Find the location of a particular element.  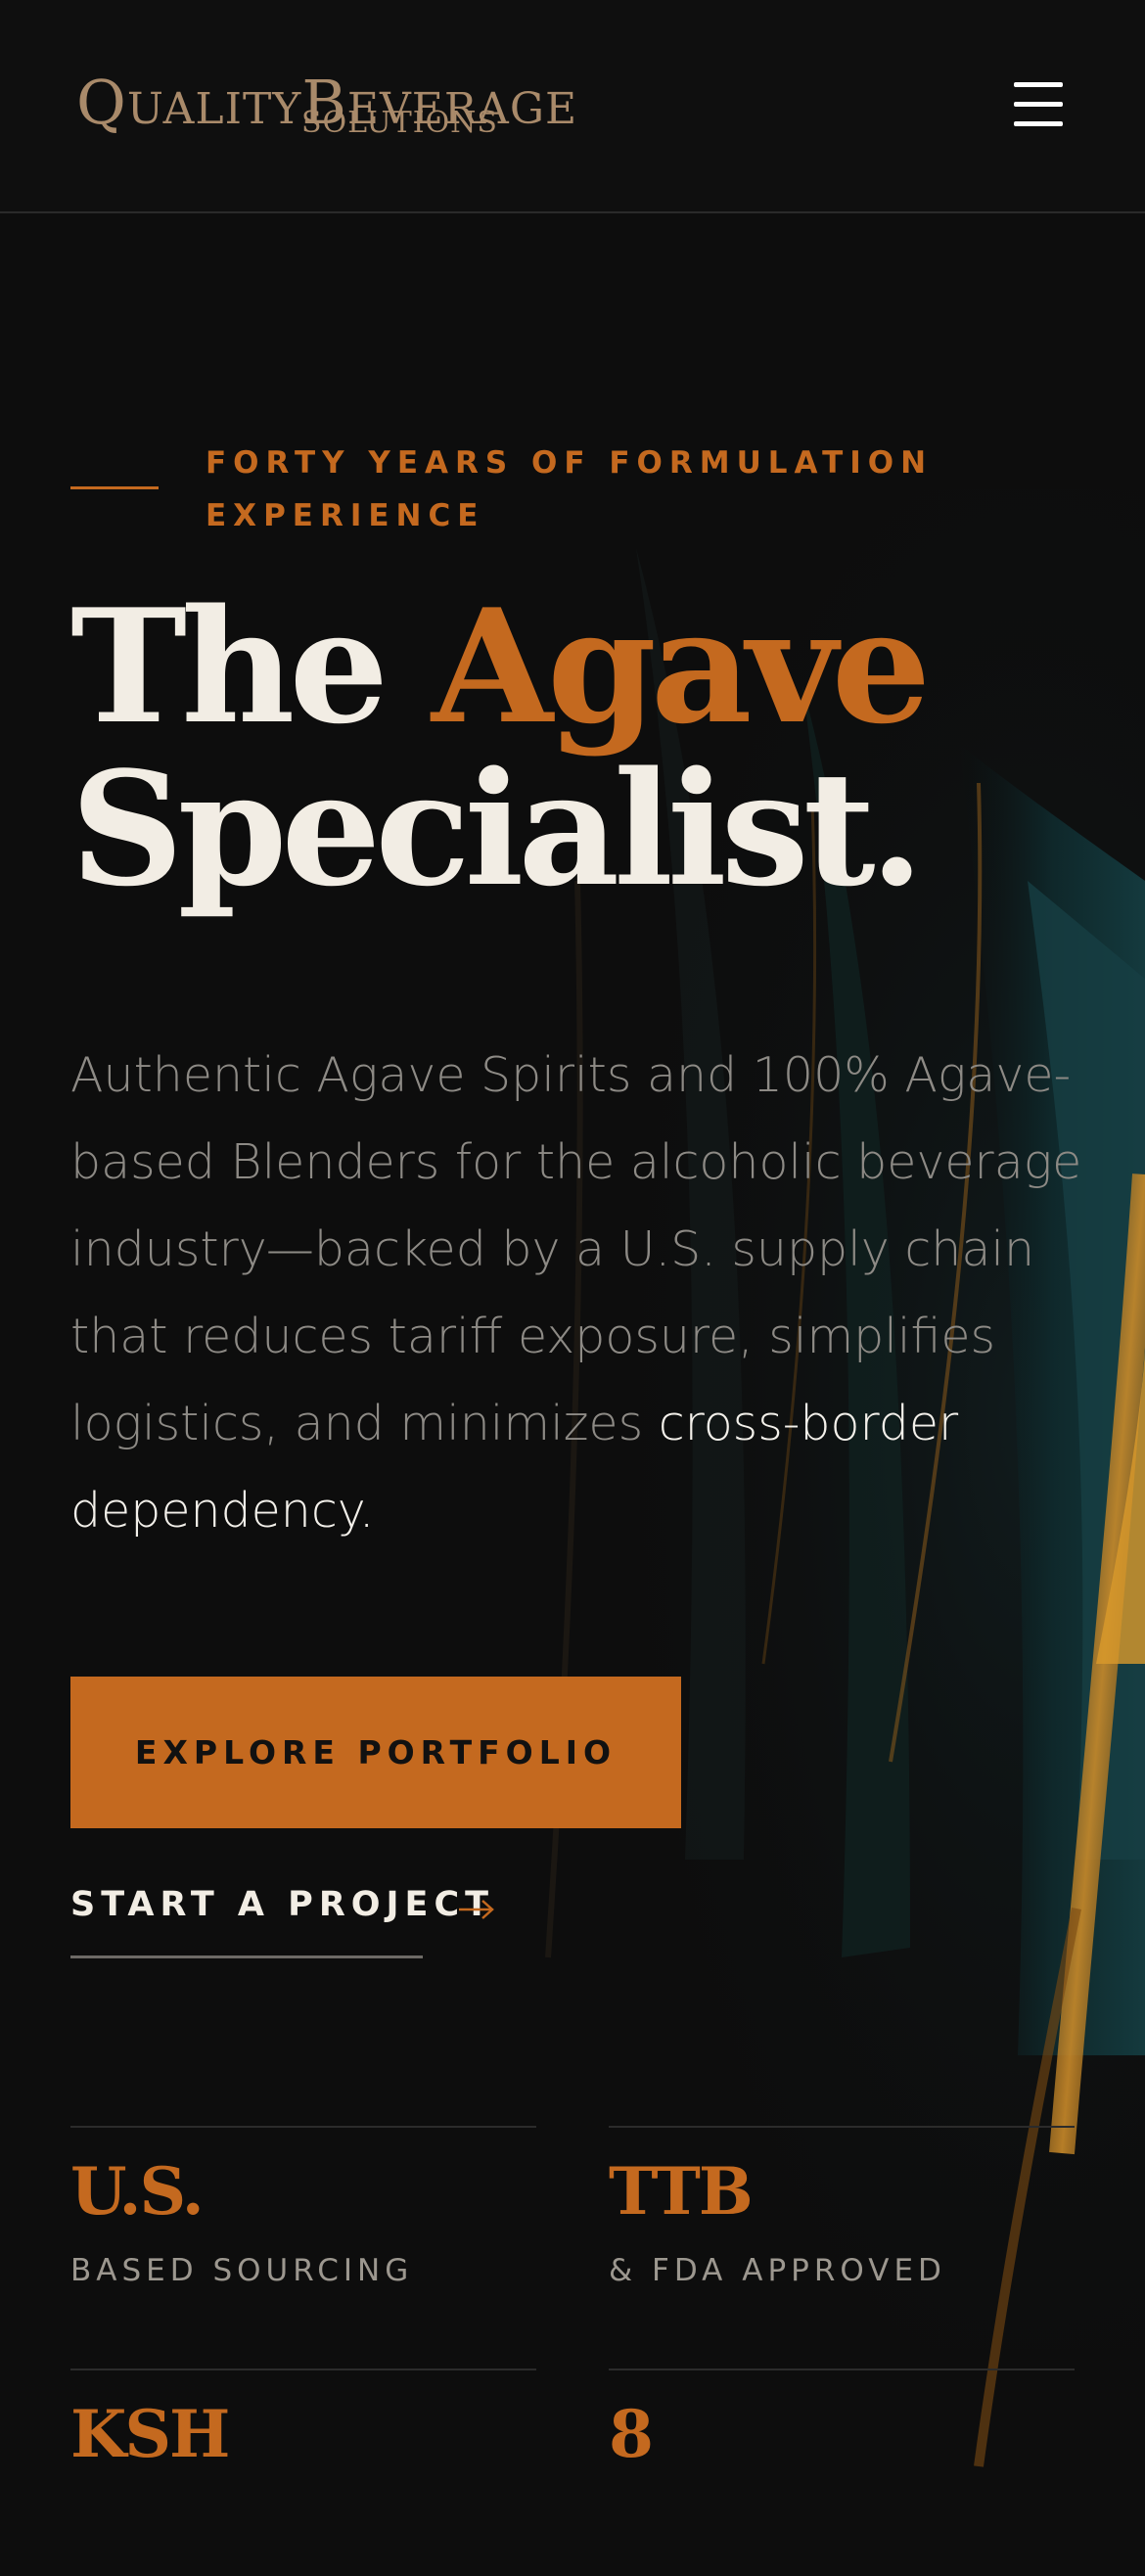

stat-ksh: KSH is located at coordinates (303, 2473).